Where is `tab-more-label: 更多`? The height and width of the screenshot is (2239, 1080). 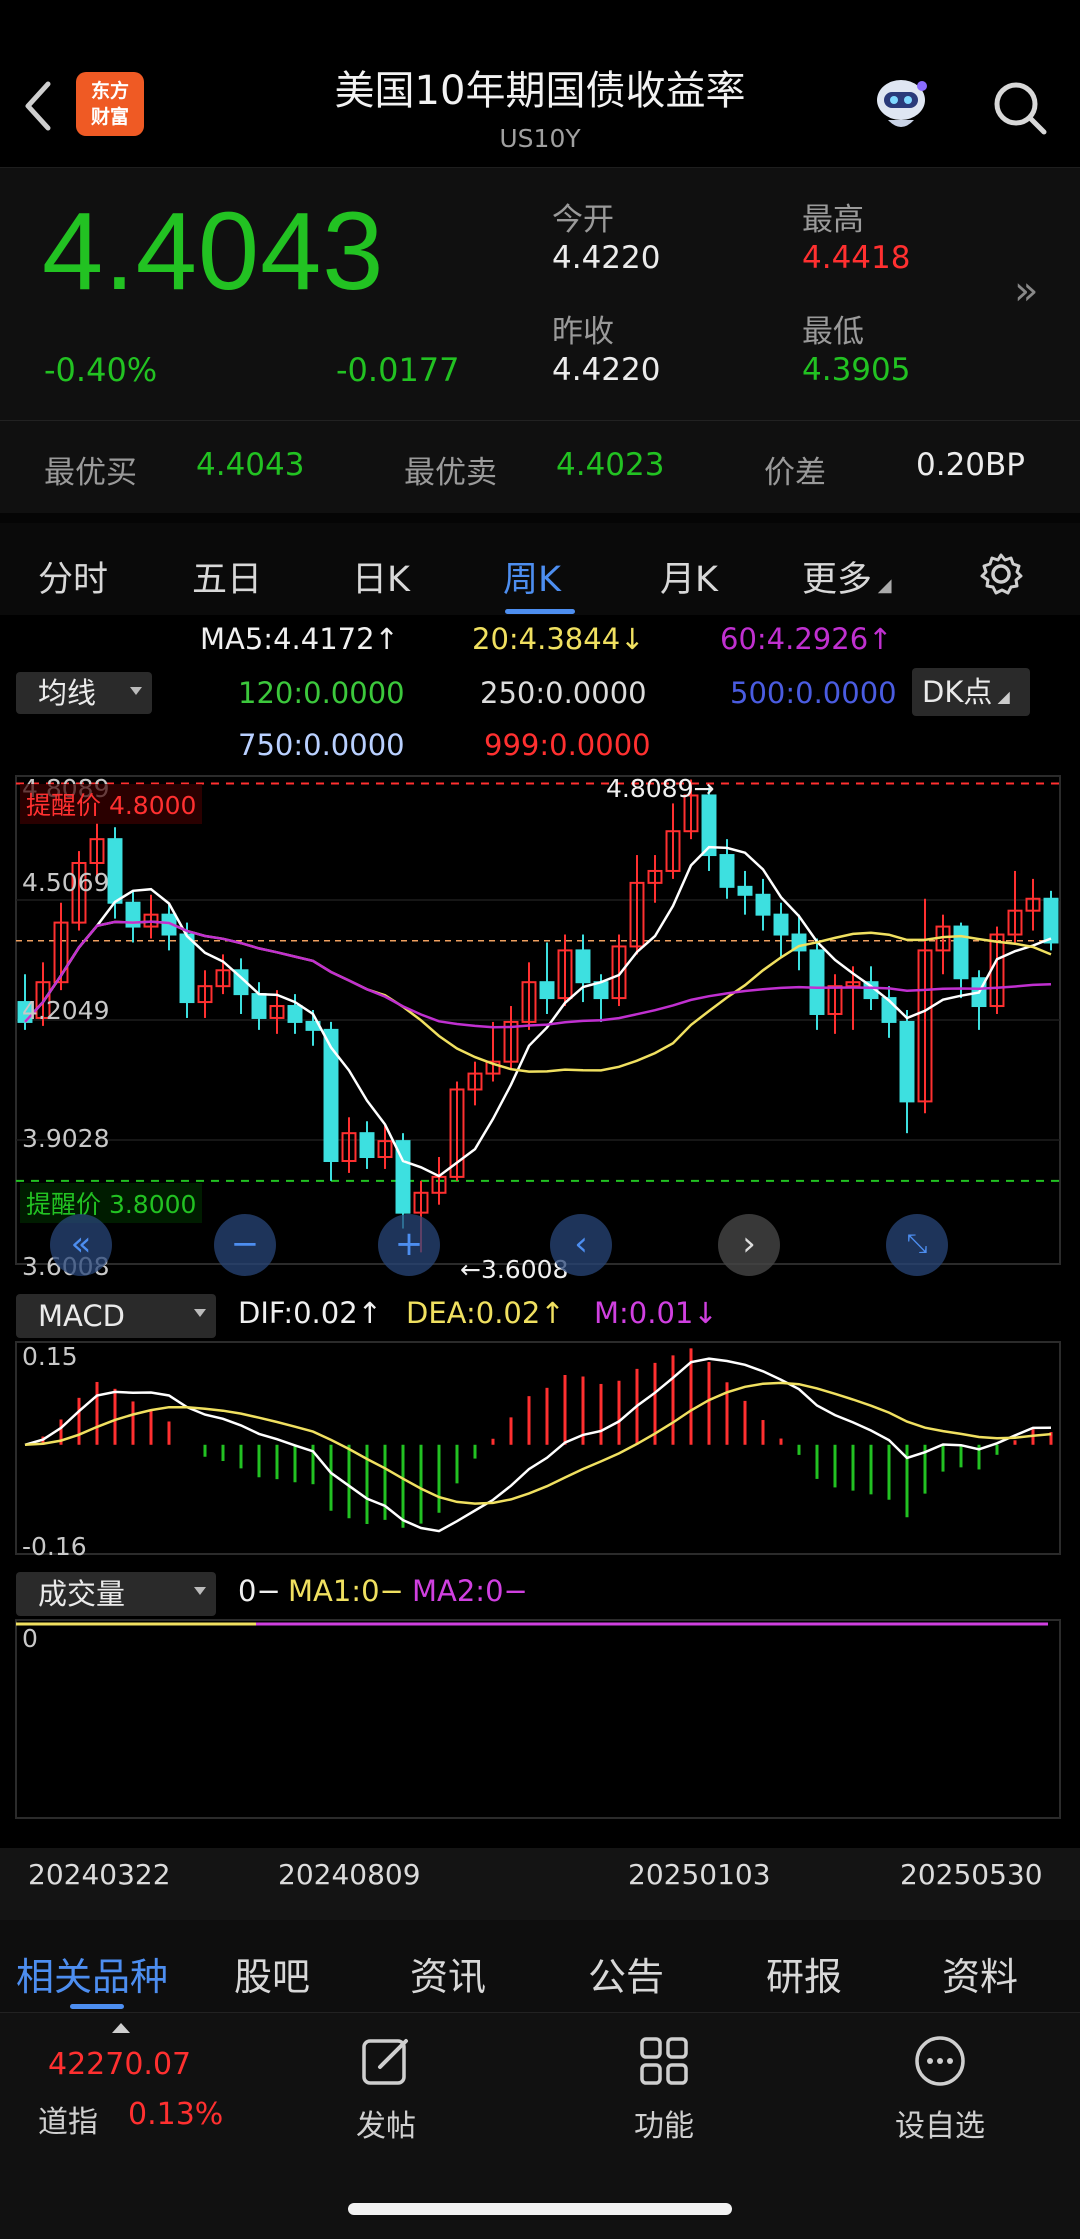 tab-more-label: 更多 is located at coordinates (837, 580).